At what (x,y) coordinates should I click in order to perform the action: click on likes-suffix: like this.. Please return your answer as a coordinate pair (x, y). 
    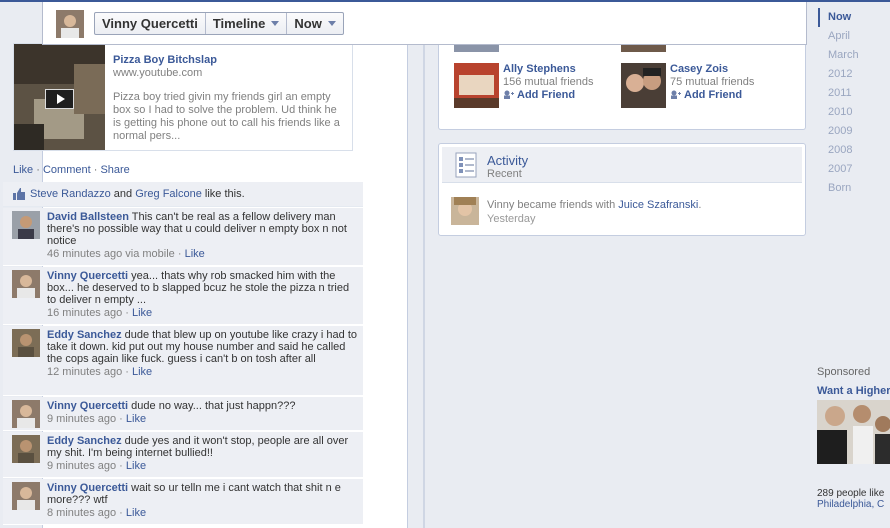
    Looking at the image, I should click on (223, 194).